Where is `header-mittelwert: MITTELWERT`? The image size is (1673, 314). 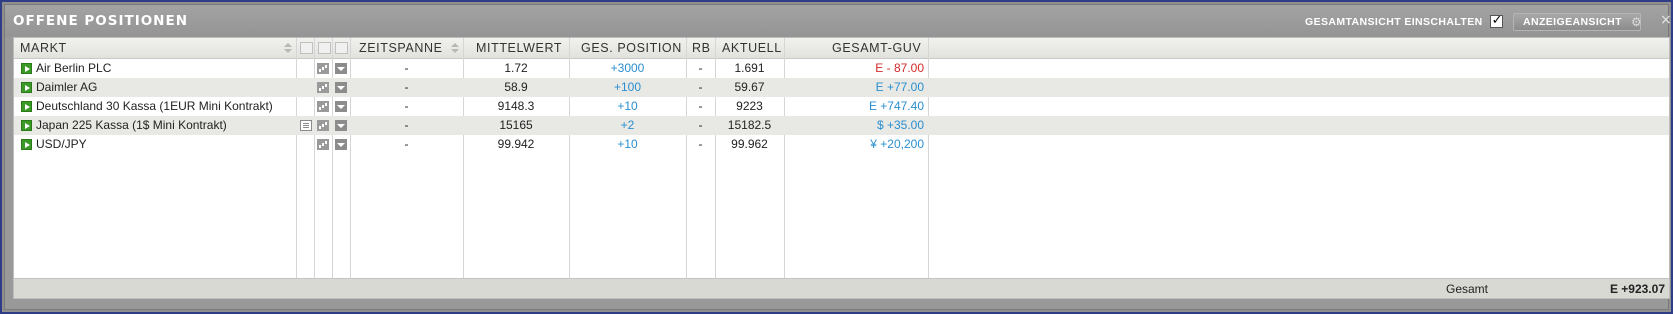 header-mittelwert: MITTELWERT is located at coordinates (519, 48).